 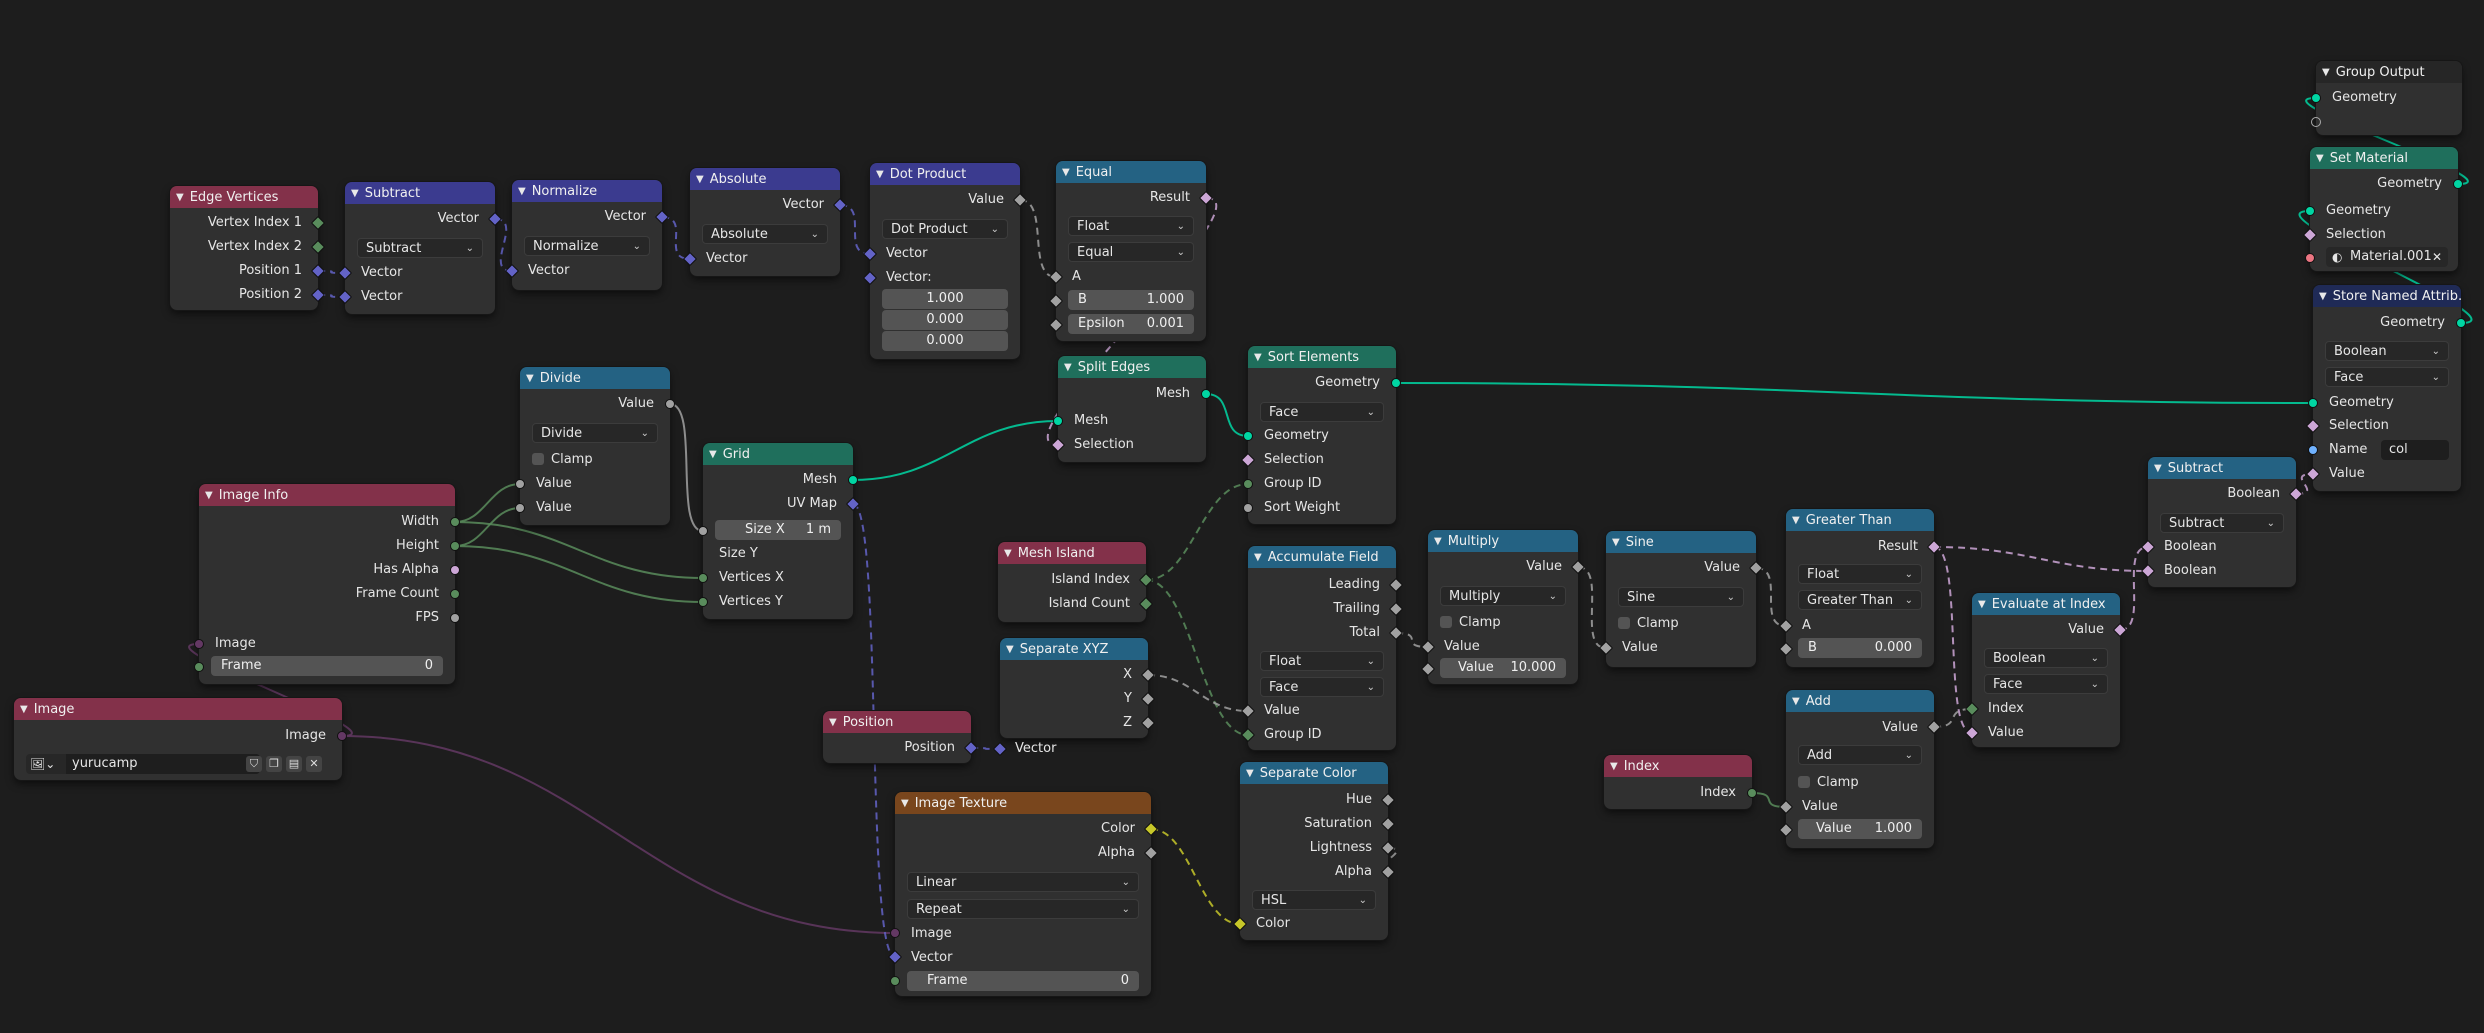 I want to click on node-header: ▼ Split Edges, so click(x=1132, y=367).